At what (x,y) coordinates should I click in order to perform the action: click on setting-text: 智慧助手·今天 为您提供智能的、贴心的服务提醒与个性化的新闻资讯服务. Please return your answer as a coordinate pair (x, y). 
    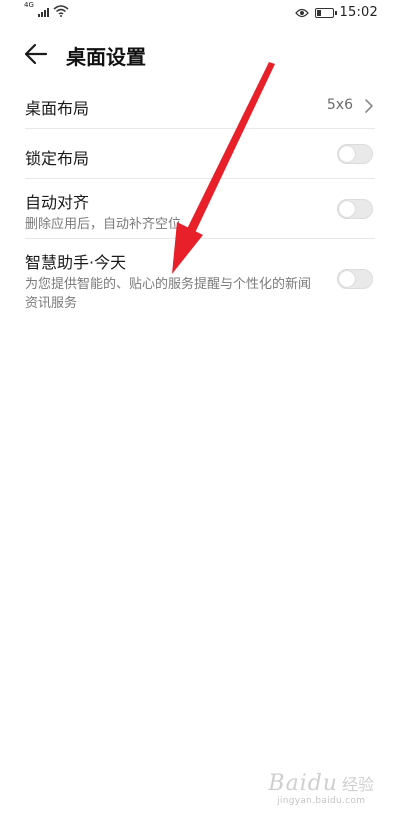
    Looking at the image, I should click on (173, 281).